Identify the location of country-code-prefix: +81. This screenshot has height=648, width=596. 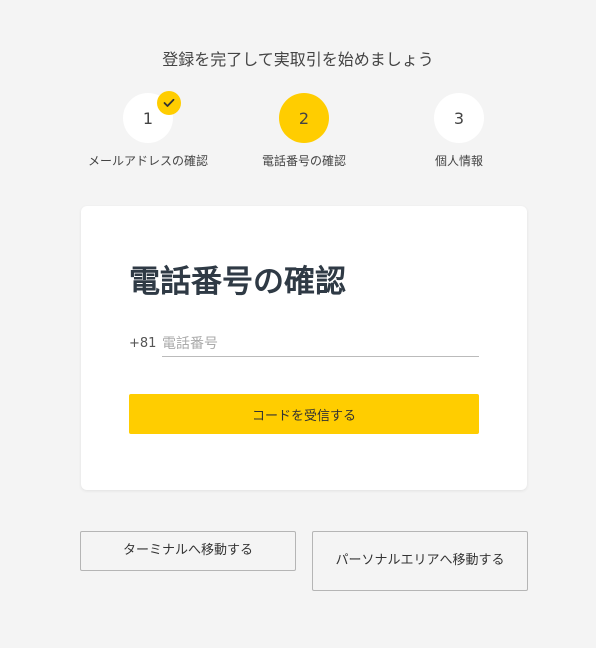
(143, 343).